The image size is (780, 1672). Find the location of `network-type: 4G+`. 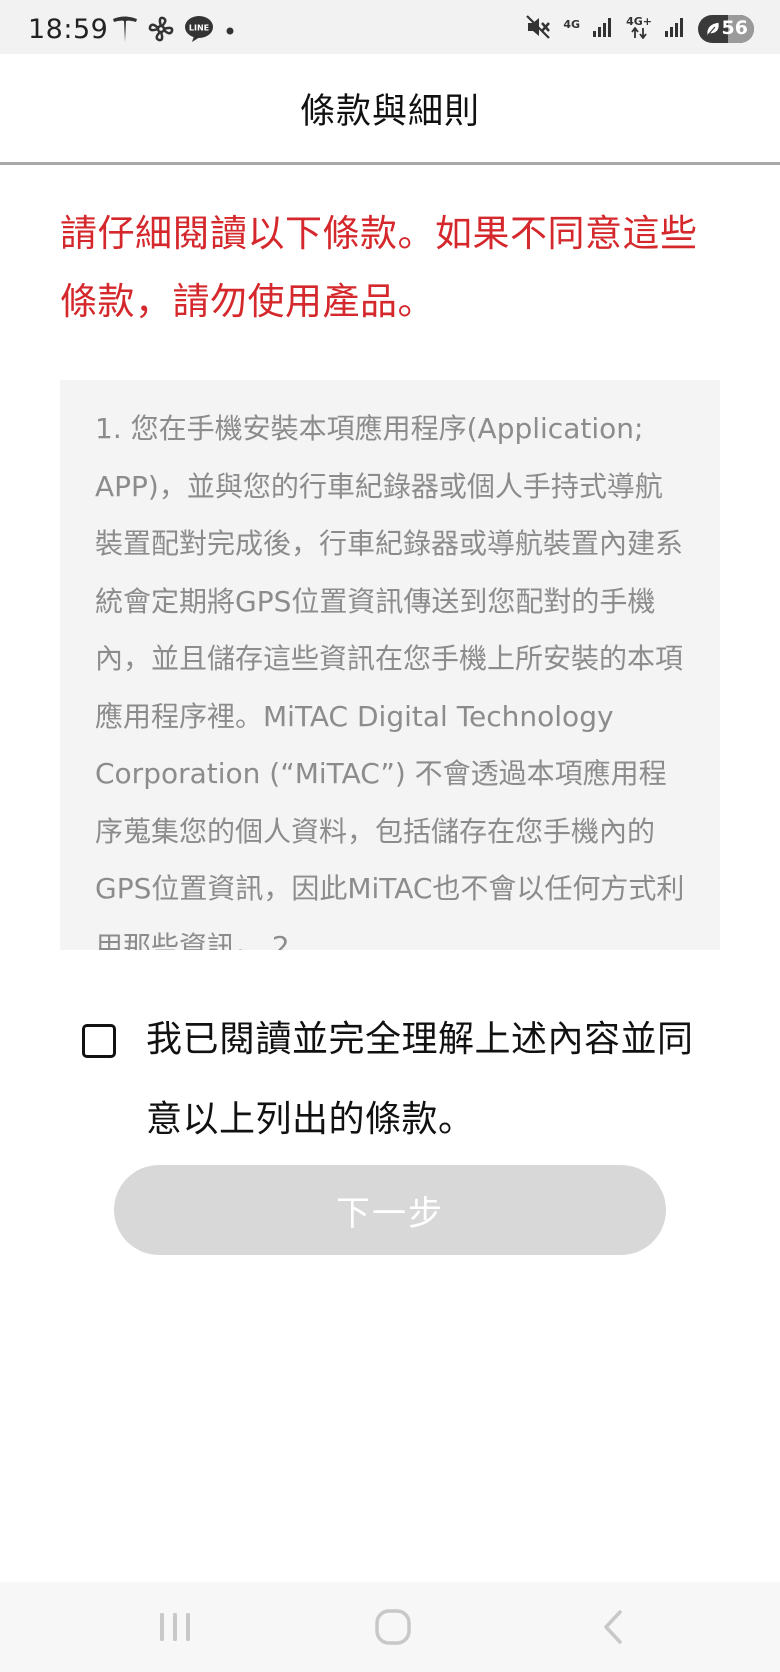

network-type: 4G+ is located at coordinates (639, 27).